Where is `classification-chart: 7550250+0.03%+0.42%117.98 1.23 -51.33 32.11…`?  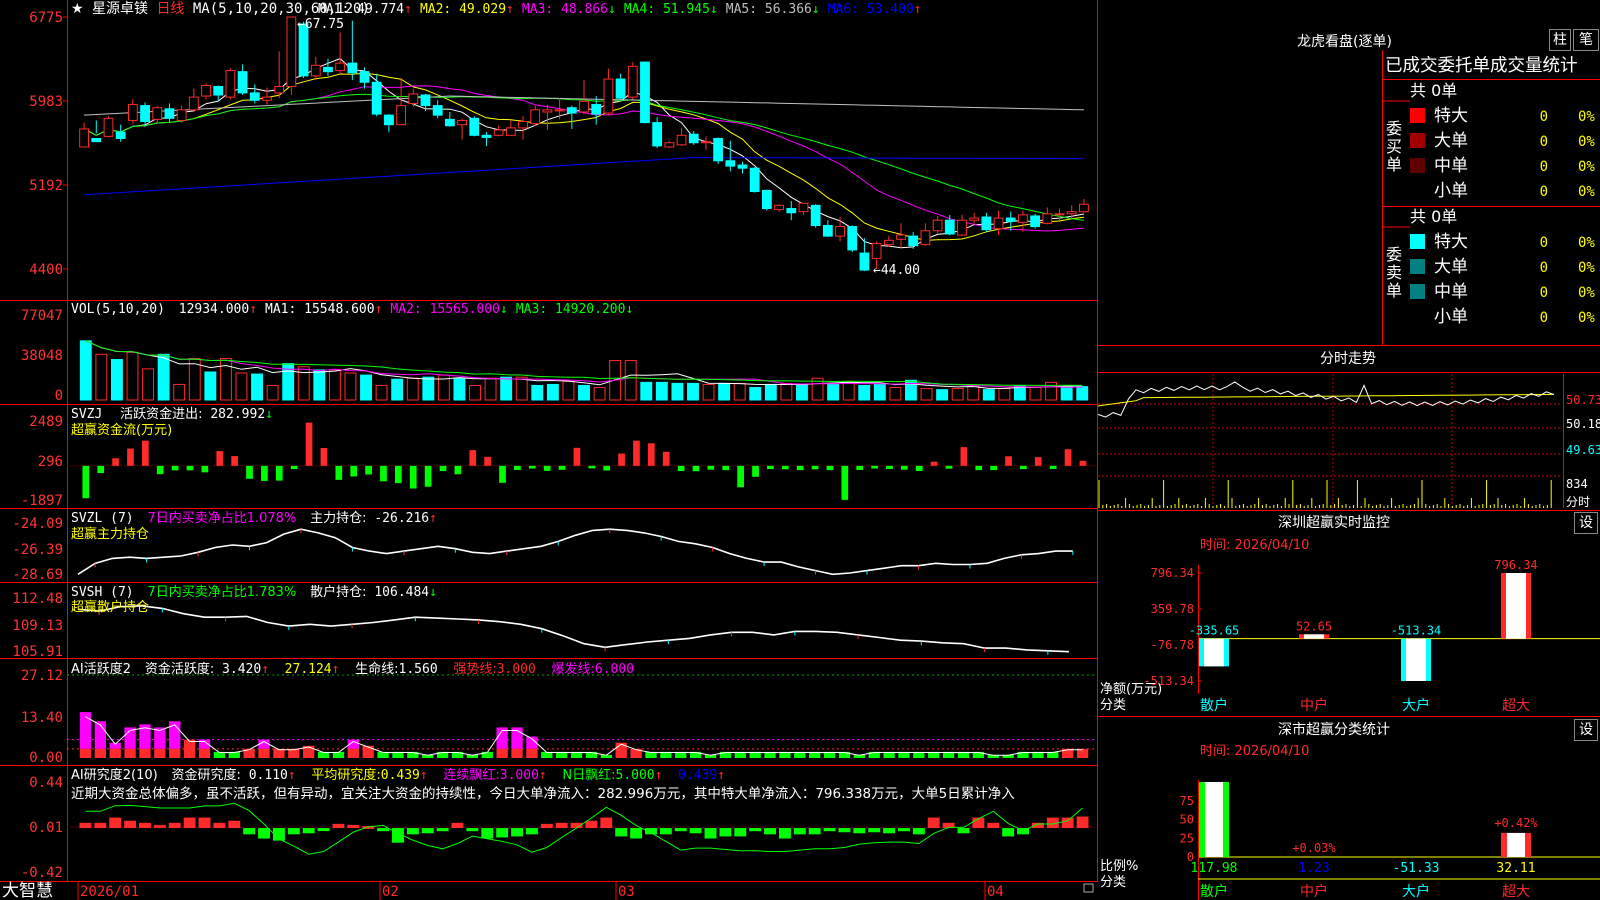
classification-chart: 7550250+0.03%+0.42%117.98 1.23 -51.33 32.11… is located at coordinates (1390, 840).